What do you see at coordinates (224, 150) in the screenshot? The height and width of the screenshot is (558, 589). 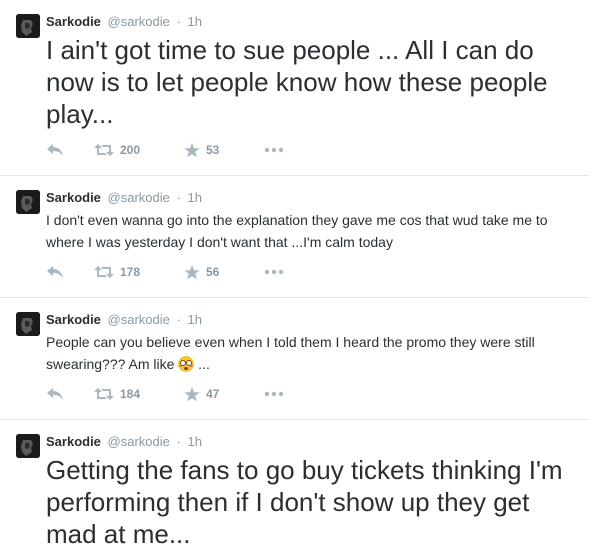 I see `favorite-button: 53` at bounding box center [224, 150].